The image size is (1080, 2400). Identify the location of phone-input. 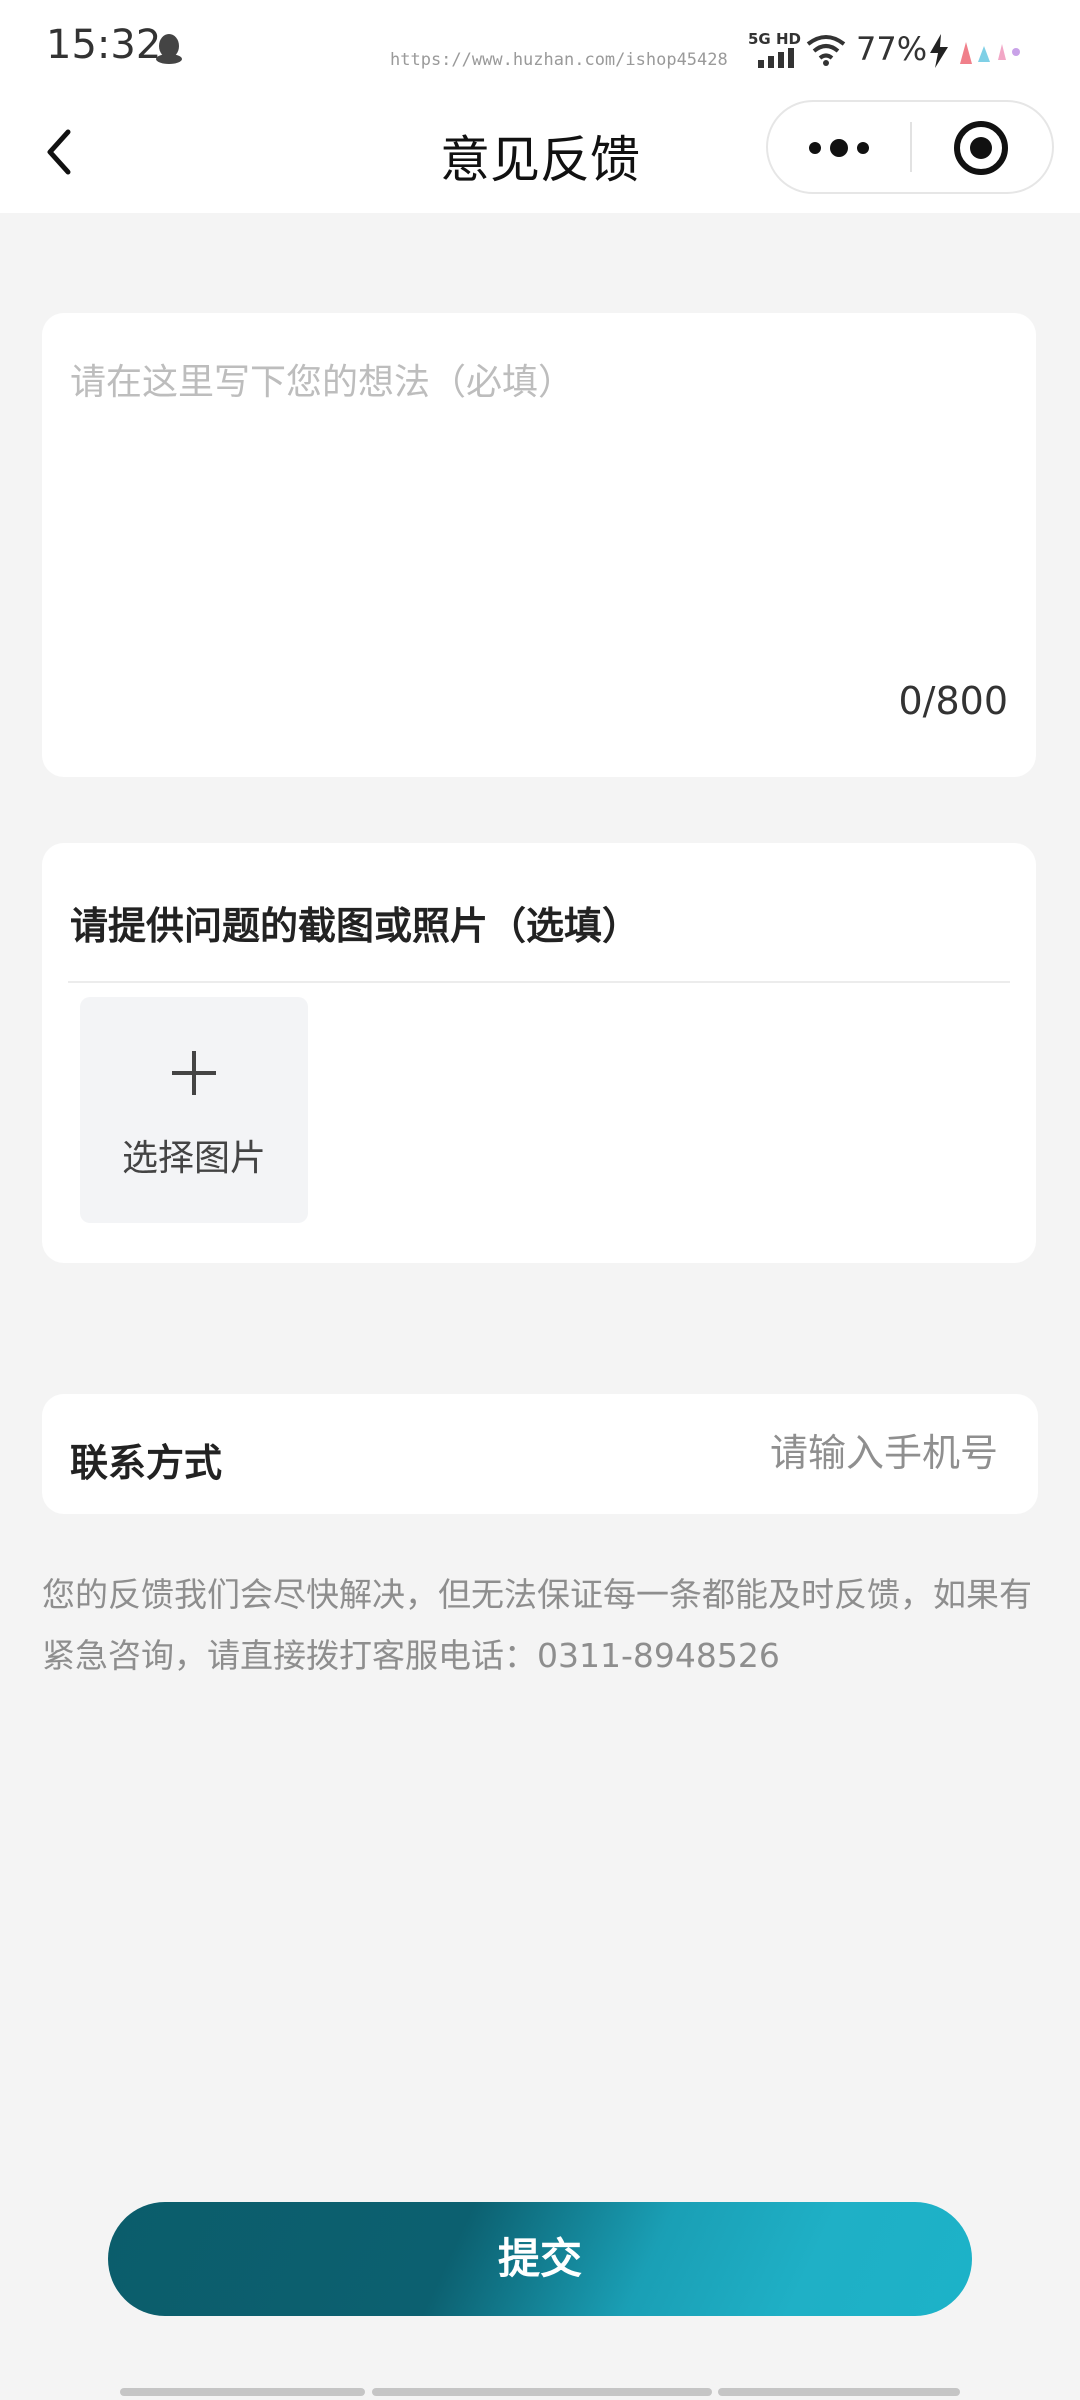
(748, 1453).